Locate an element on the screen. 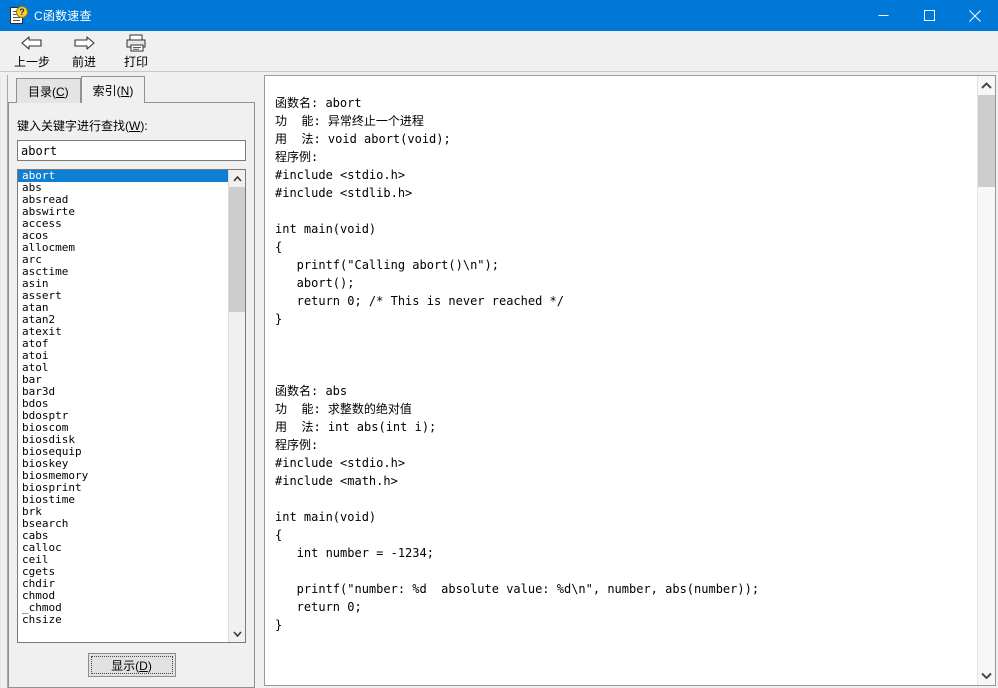  show-button-row: 显示(D) is located at coordinates (131, 665).